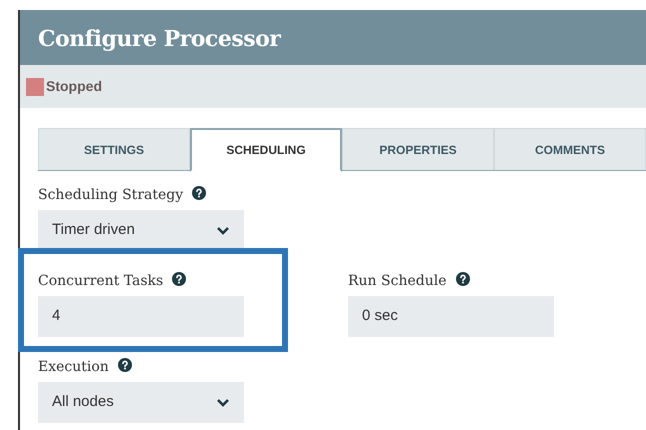 The image size is (646, 430). What do you see at coordinates (141, 230) in the screenshot?
I see `dropdown: Timer driven` at bounding box center [141, 230].